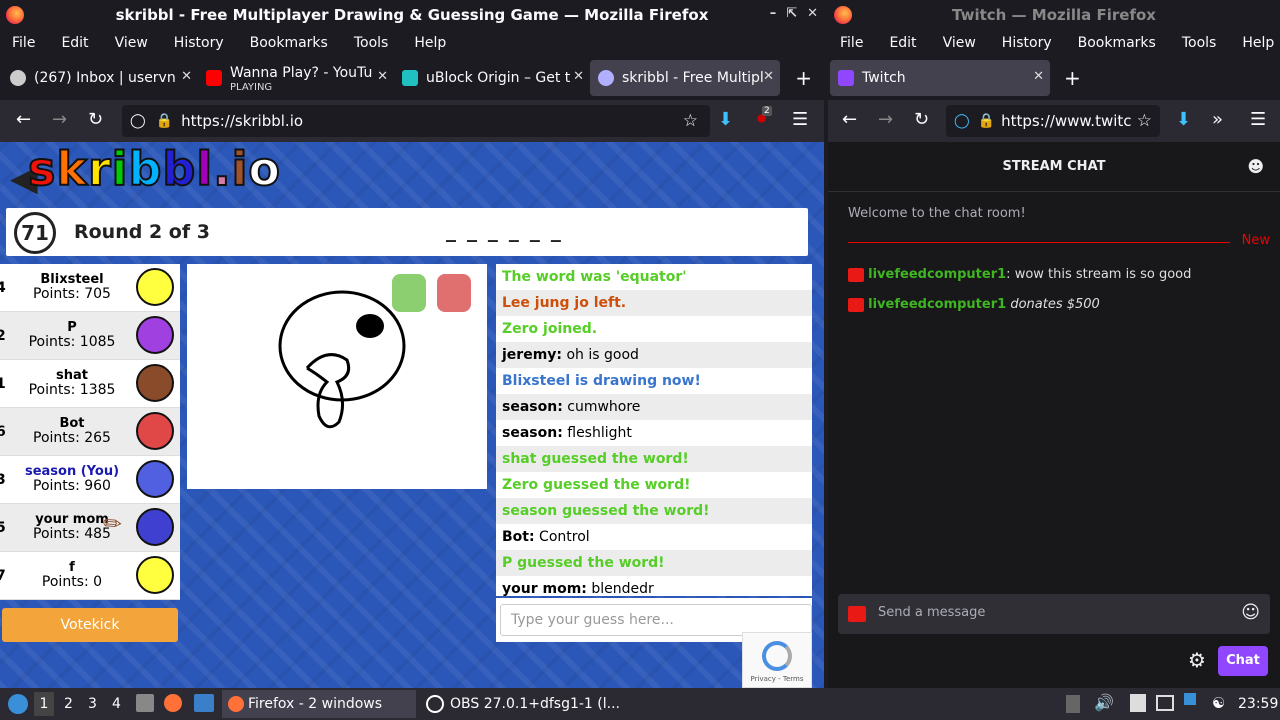 Image resolution: width=1280 pixels, height=720 pixels. Describe the element at coordinates (296, 78) in the screenshot. I see `tab-youtube: Wanna Play? - YouTu PLAYING ✕` at that location.